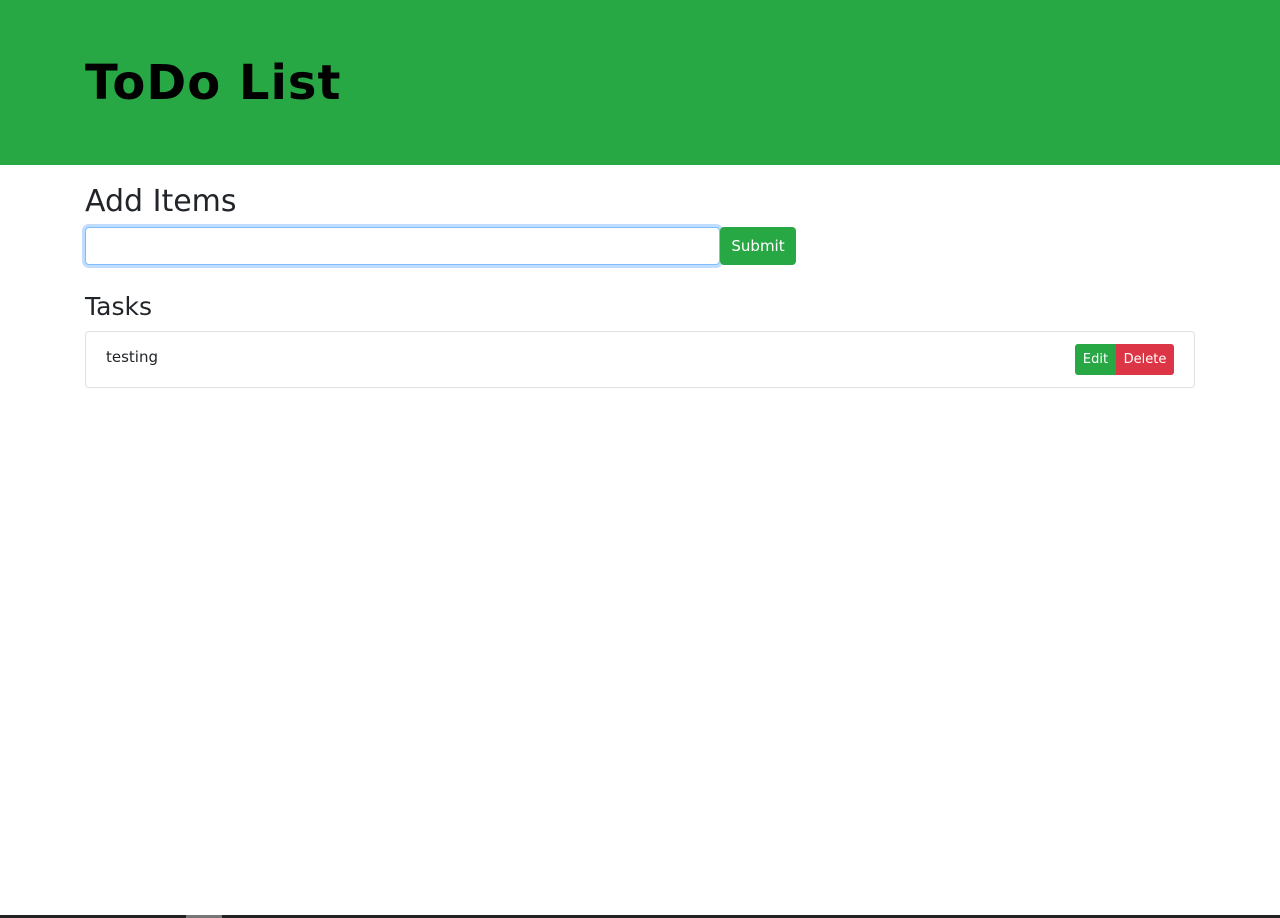 The height and width of the screenshot is (918, 1280). What do you see at coordinates (402, 246) in the screenshot?
I see `new-item-input` at bounding box center [402, 246].